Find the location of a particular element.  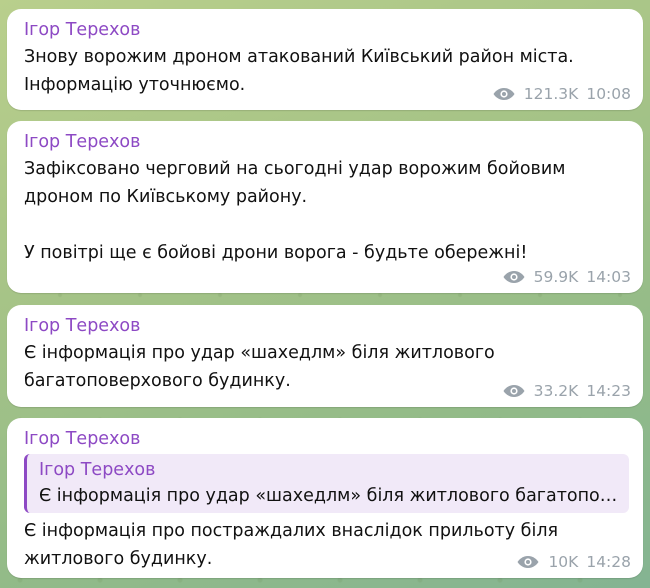

message-meta: 33.2K 14:23 is located at coordinates (566, 391).